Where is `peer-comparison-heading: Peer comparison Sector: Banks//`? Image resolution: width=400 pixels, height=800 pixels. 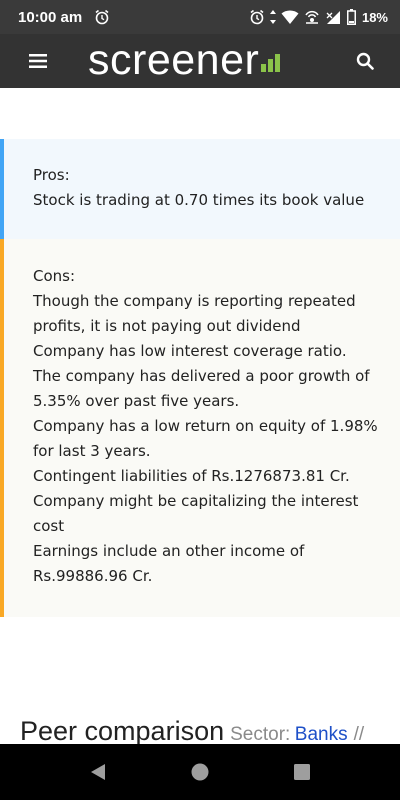
peer-comparison-heading: Peer comparison Sector: Banks// is located at coordinates (192, 731).